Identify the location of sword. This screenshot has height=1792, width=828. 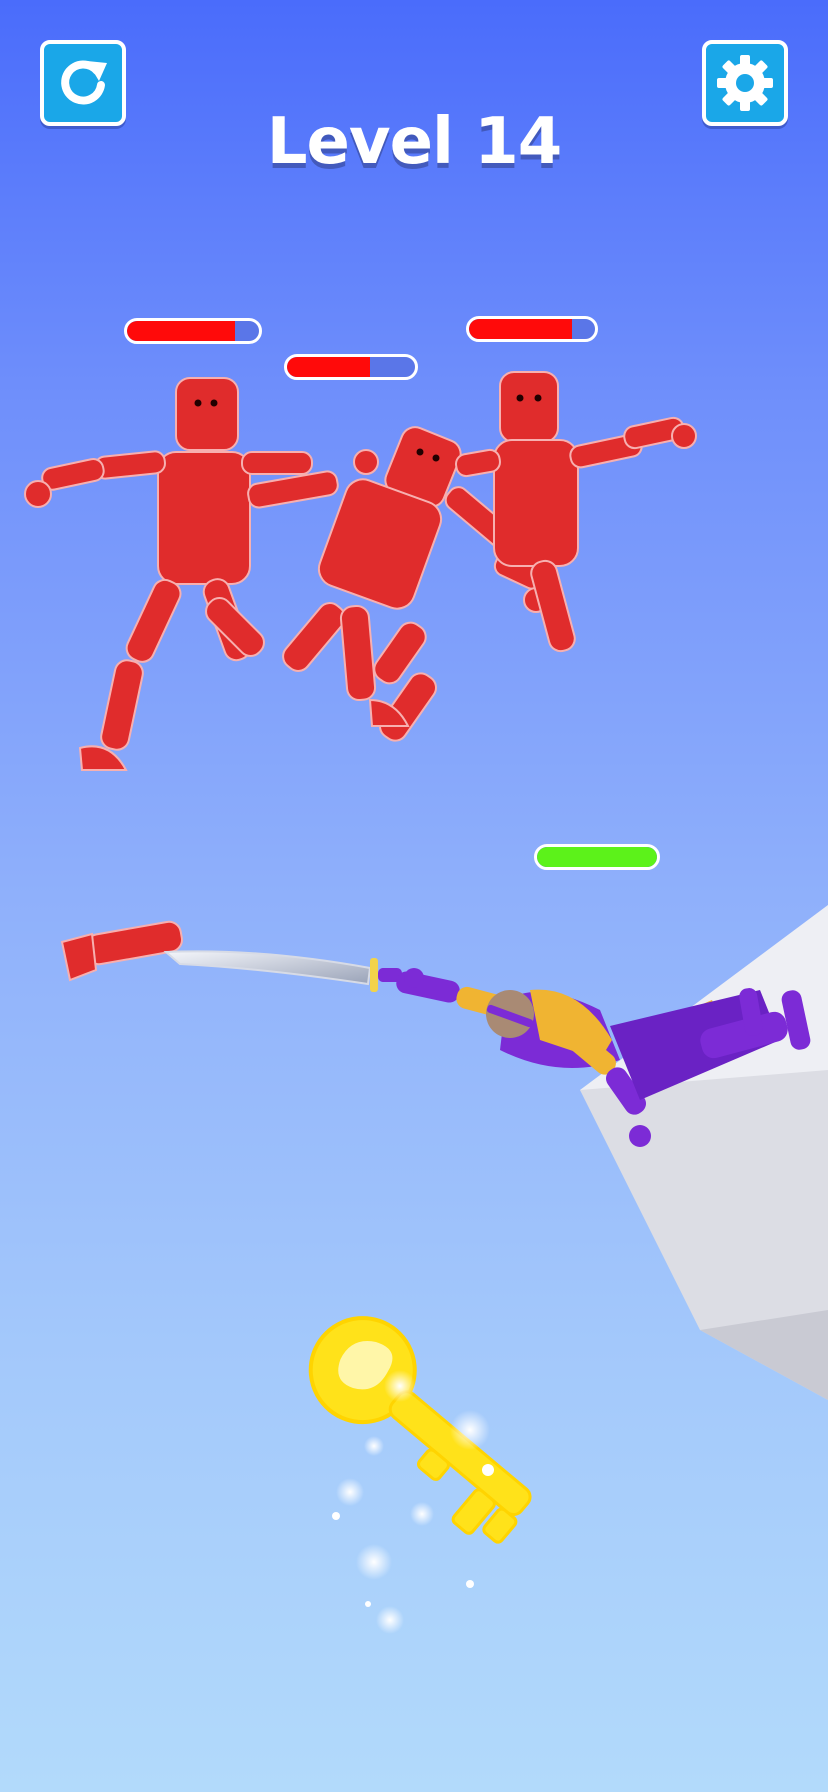
(282, 971).